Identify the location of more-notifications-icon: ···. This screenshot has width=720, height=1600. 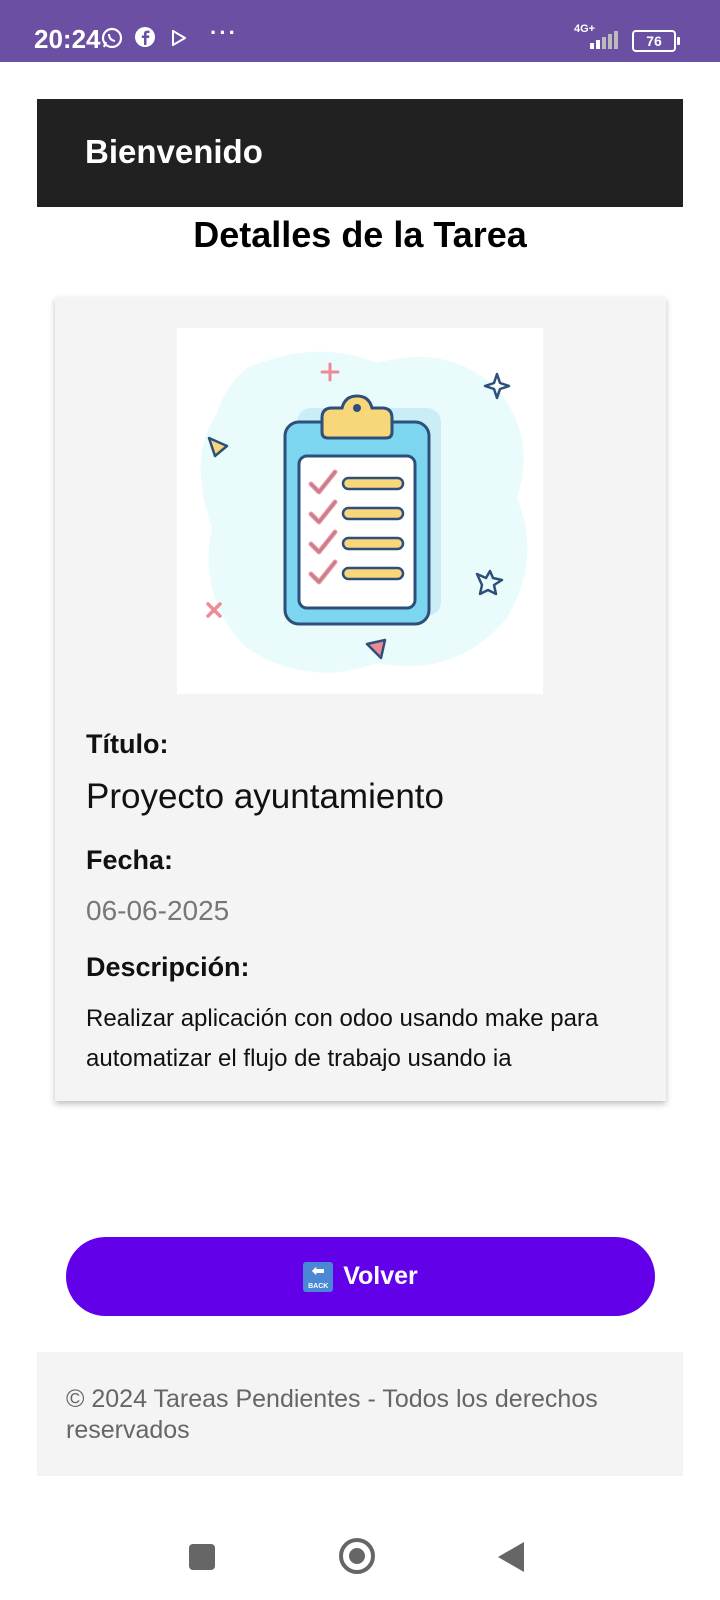
(224, 32).